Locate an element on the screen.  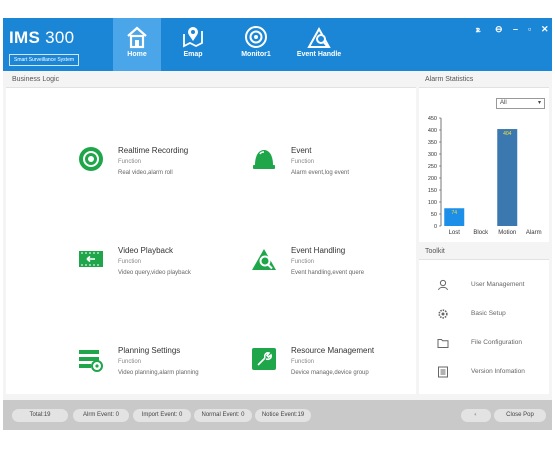
y-tick-label: 250 is located at coordinates (432, 167).